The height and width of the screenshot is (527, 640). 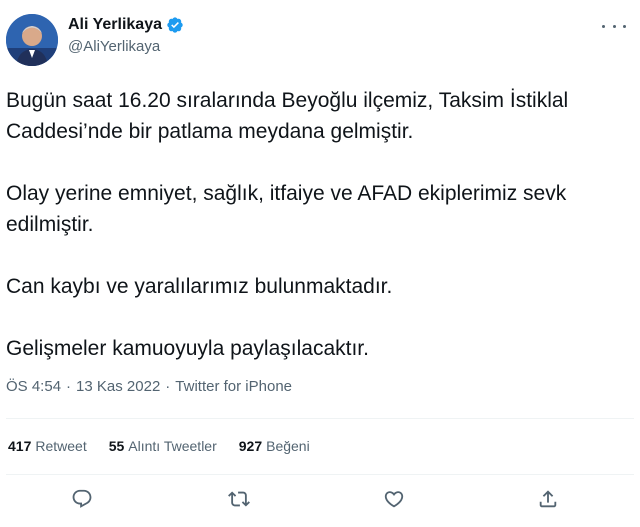 What do you see at coordinates (83, 500) in the screenshot?
I see `reply-icon` at bounding box center [83, 500].